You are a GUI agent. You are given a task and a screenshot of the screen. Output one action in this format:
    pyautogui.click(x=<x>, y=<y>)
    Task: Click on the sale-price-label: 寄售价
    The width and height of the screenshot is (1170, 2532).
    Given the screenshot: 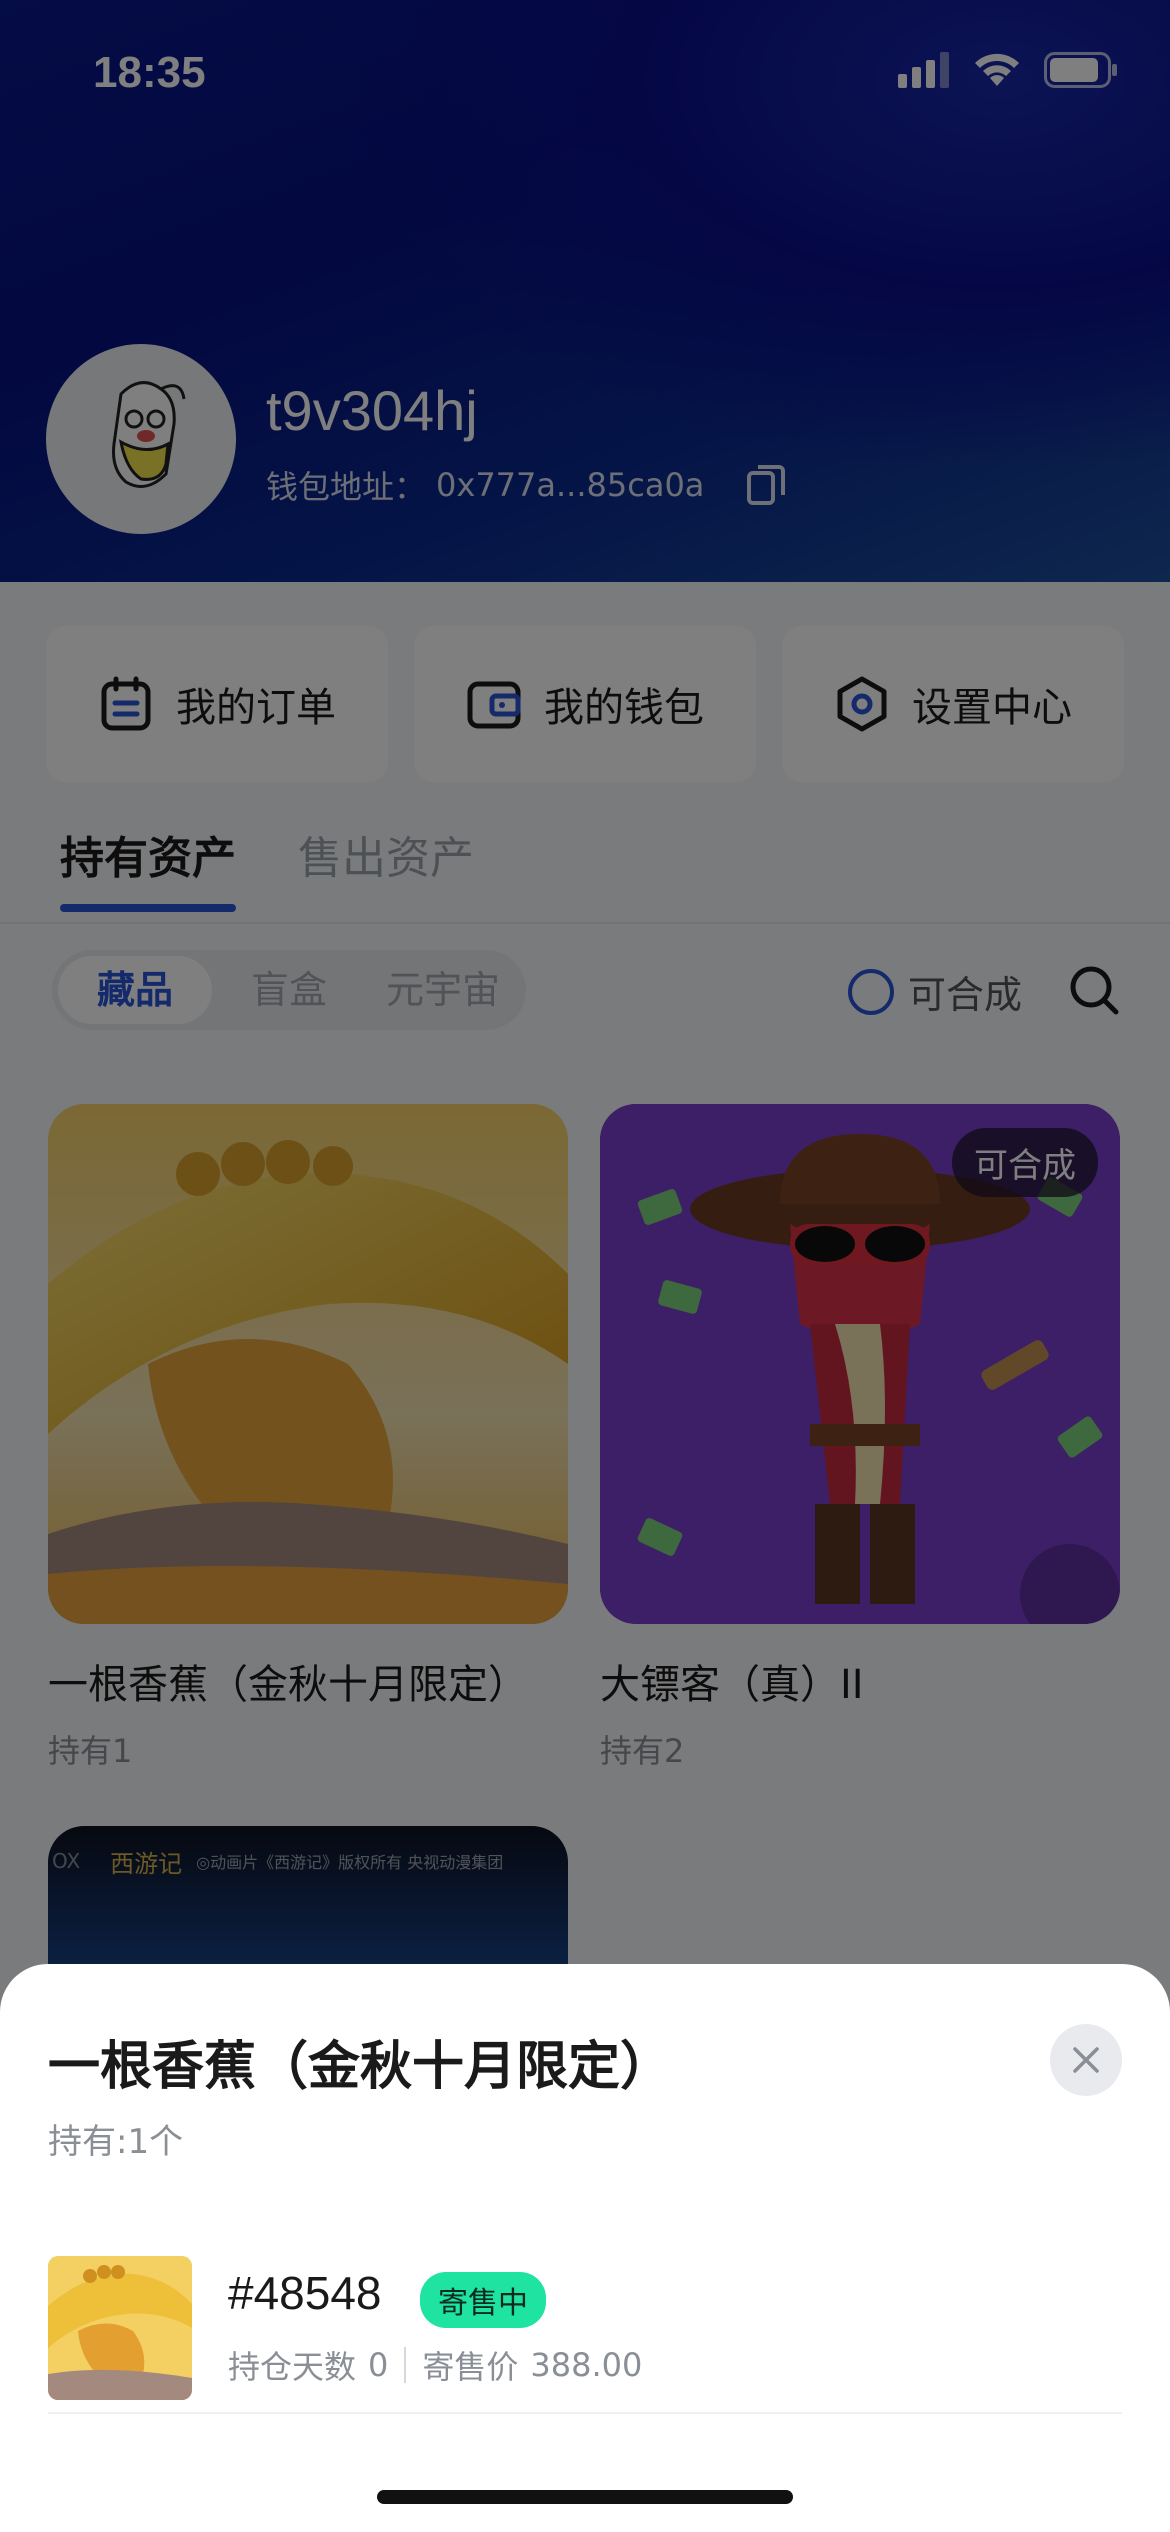 What is the action you would take?
    pyautogui.click(x=470, y=2367)
    